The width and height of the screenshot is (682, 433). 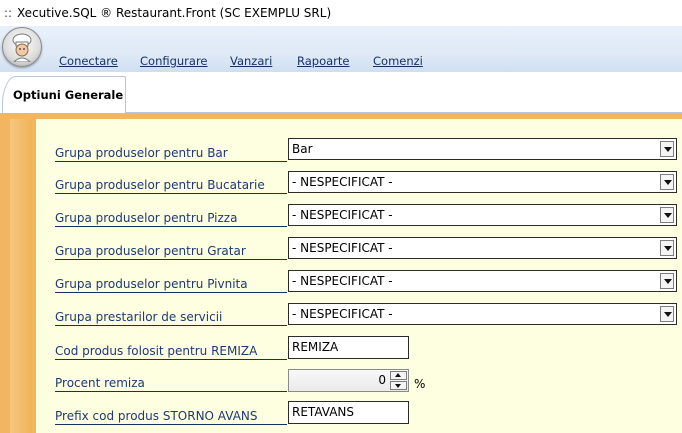 I want to click on label-grupa-bar: Grupa produselor pentru Bar, so click(x=171, y=153).